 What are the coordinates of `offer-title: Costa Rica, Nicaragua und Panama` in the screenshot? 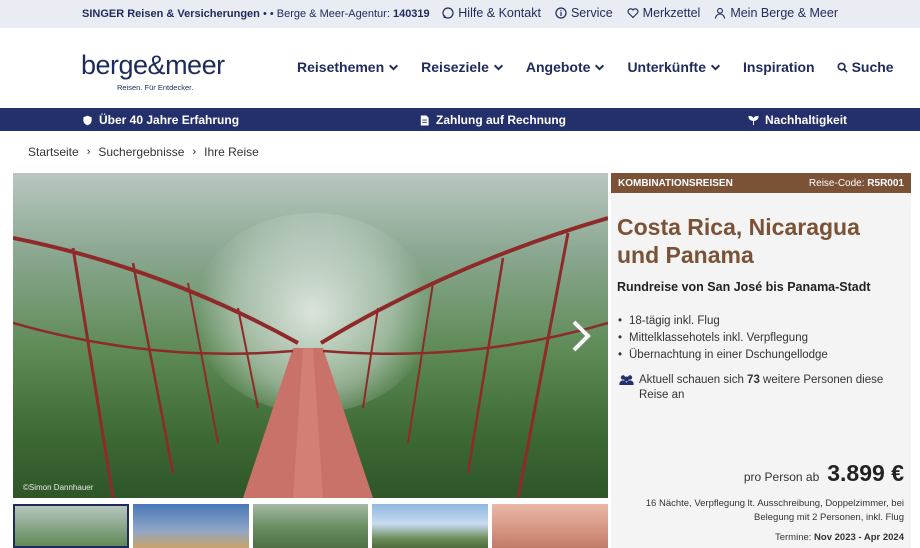 It's located at (762, 241).